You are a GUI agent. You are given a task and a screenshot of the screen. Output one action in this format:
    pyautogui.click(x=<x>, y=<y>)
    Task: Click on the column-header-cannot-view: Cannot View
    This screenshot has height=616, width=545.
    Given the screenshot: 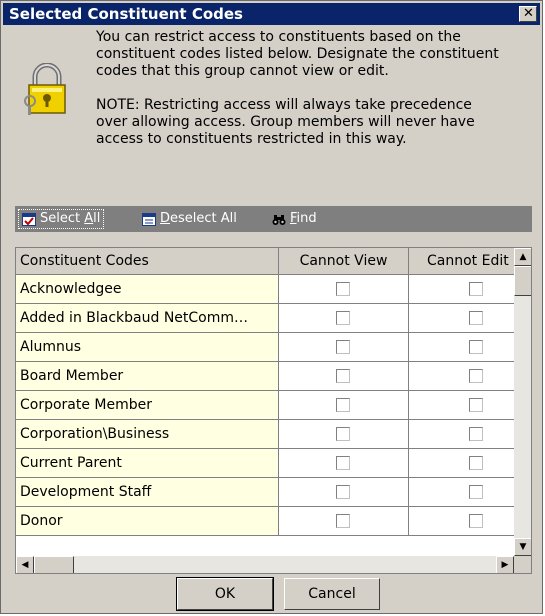 What is the action you would take?
    pyautogui.click(x=344, y=261)
    